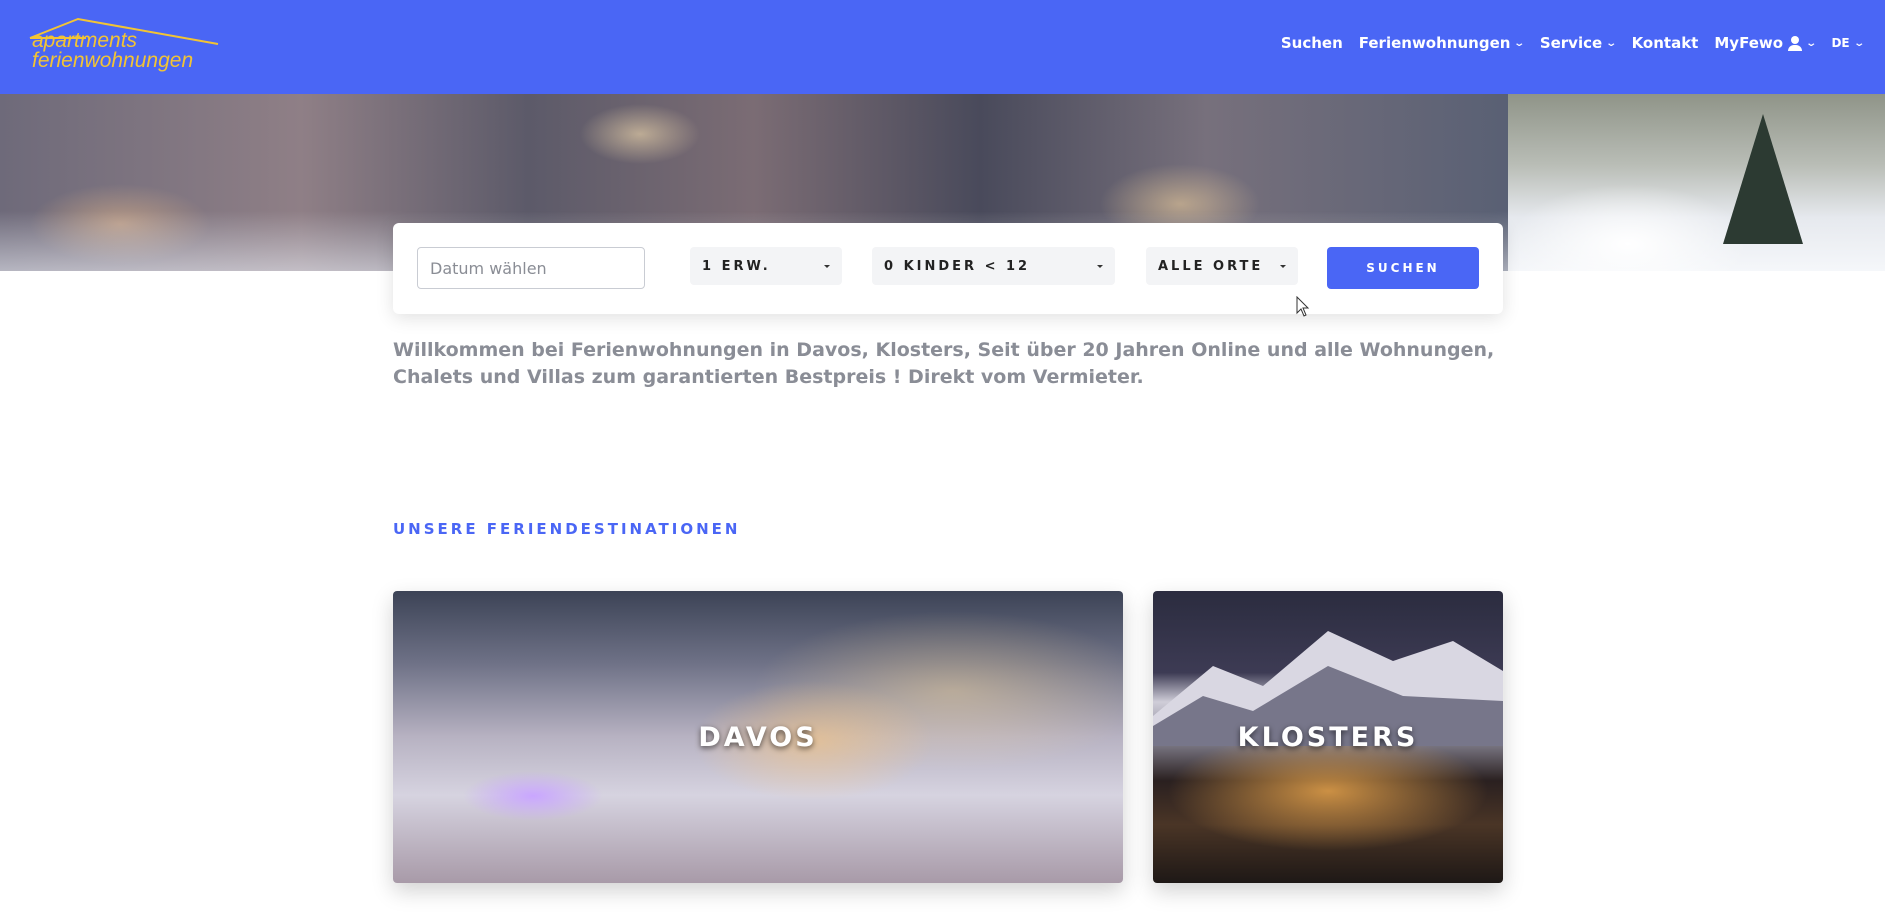 The height and width of the screenshot is (923, 1885). I want to click on destination-card-klosters: KLOSTERS, so click(1328, 737).